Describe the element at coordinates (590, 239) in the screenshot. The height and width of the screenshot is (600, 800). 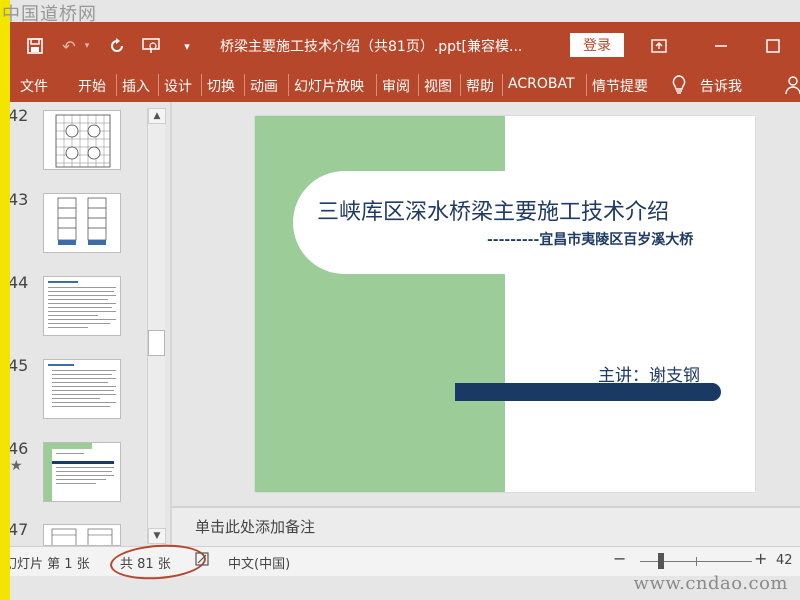
I see `slide-subtitle: ---------宜昌市夷陵区百岁溪大桥` at that location.